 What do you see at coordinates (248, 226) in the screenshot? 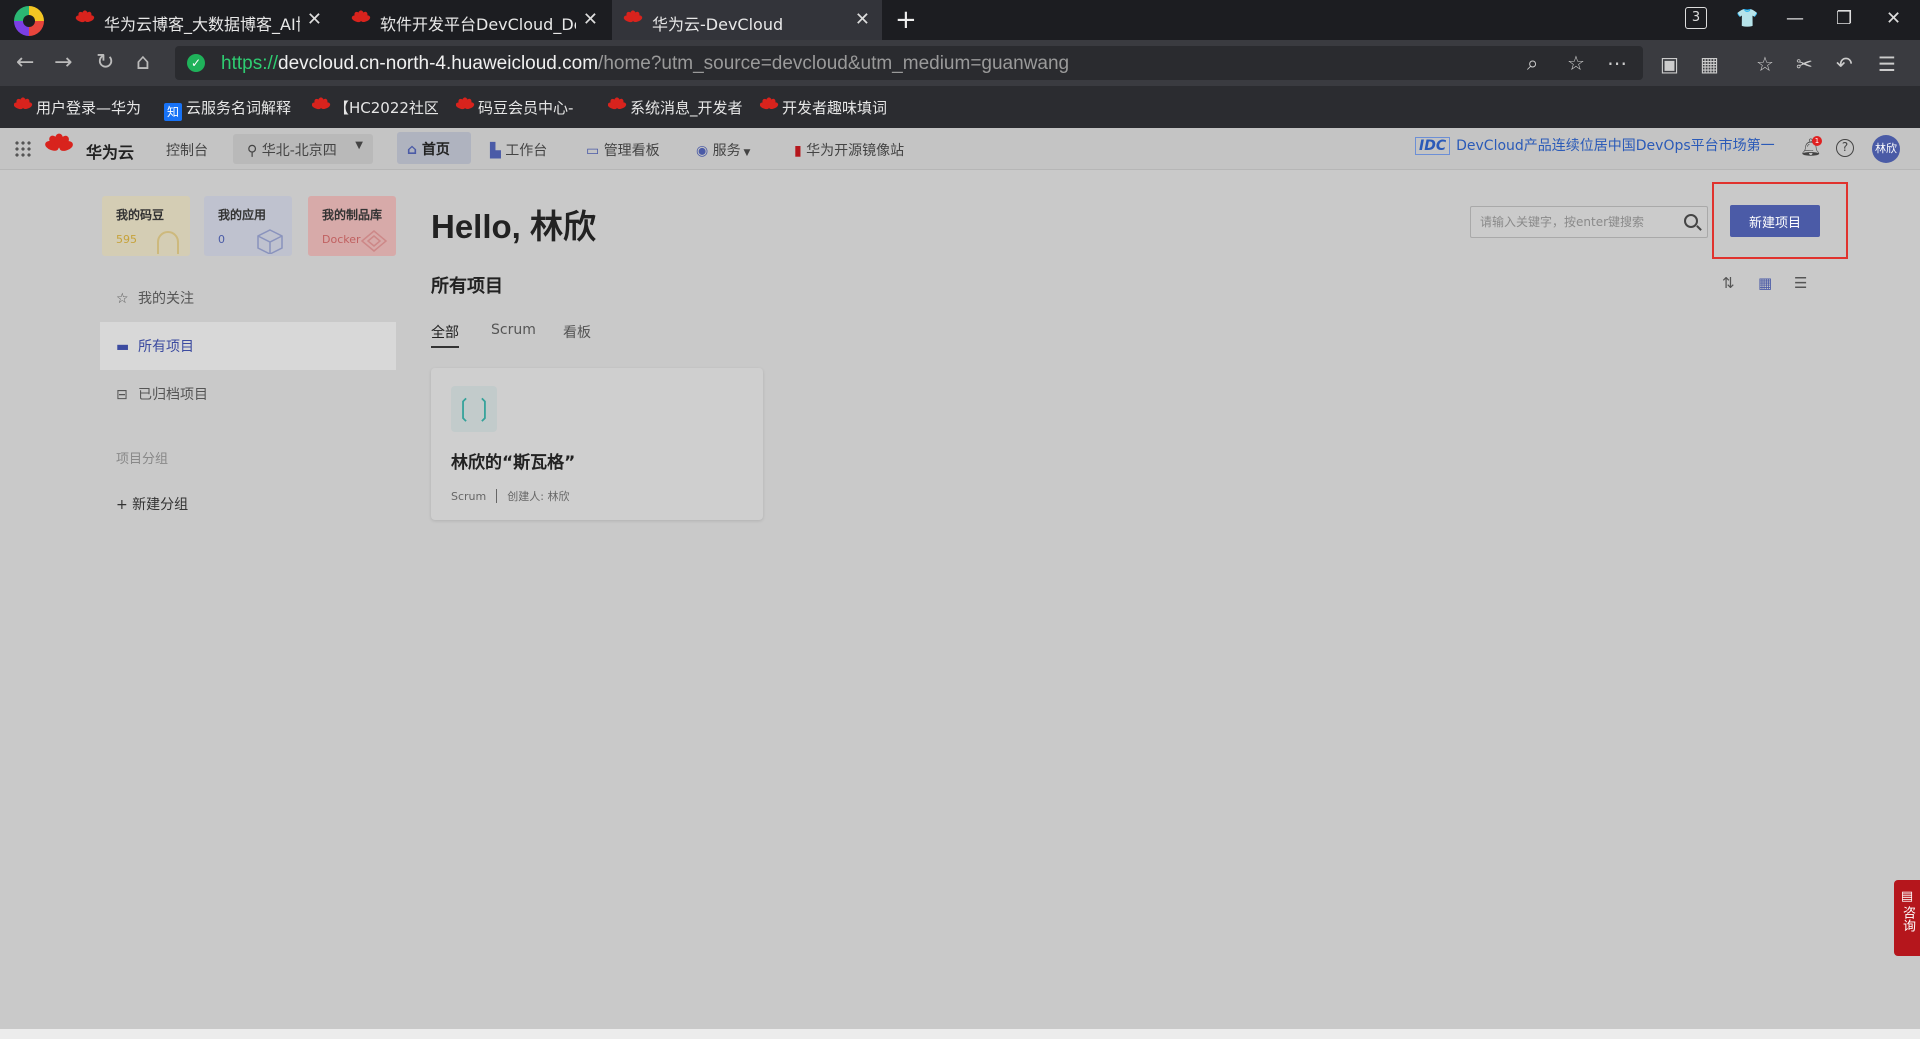
I see `stat-card-apps: 我的应用 0` at bounding box center [248, 226].